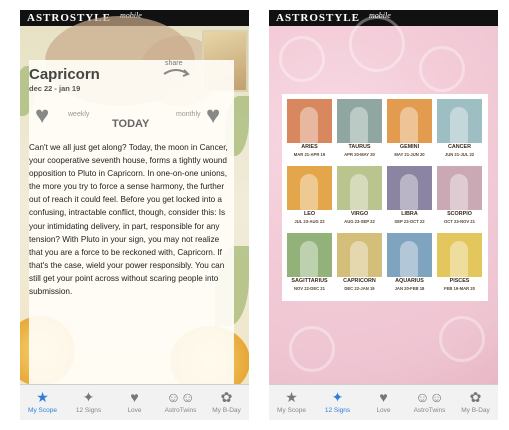 This screenshot has width=509, height=430. What do you see at coordinates (188, 114) in the screenshot?
I see `monthly-link: monthly` at bounding box center [188, 114].